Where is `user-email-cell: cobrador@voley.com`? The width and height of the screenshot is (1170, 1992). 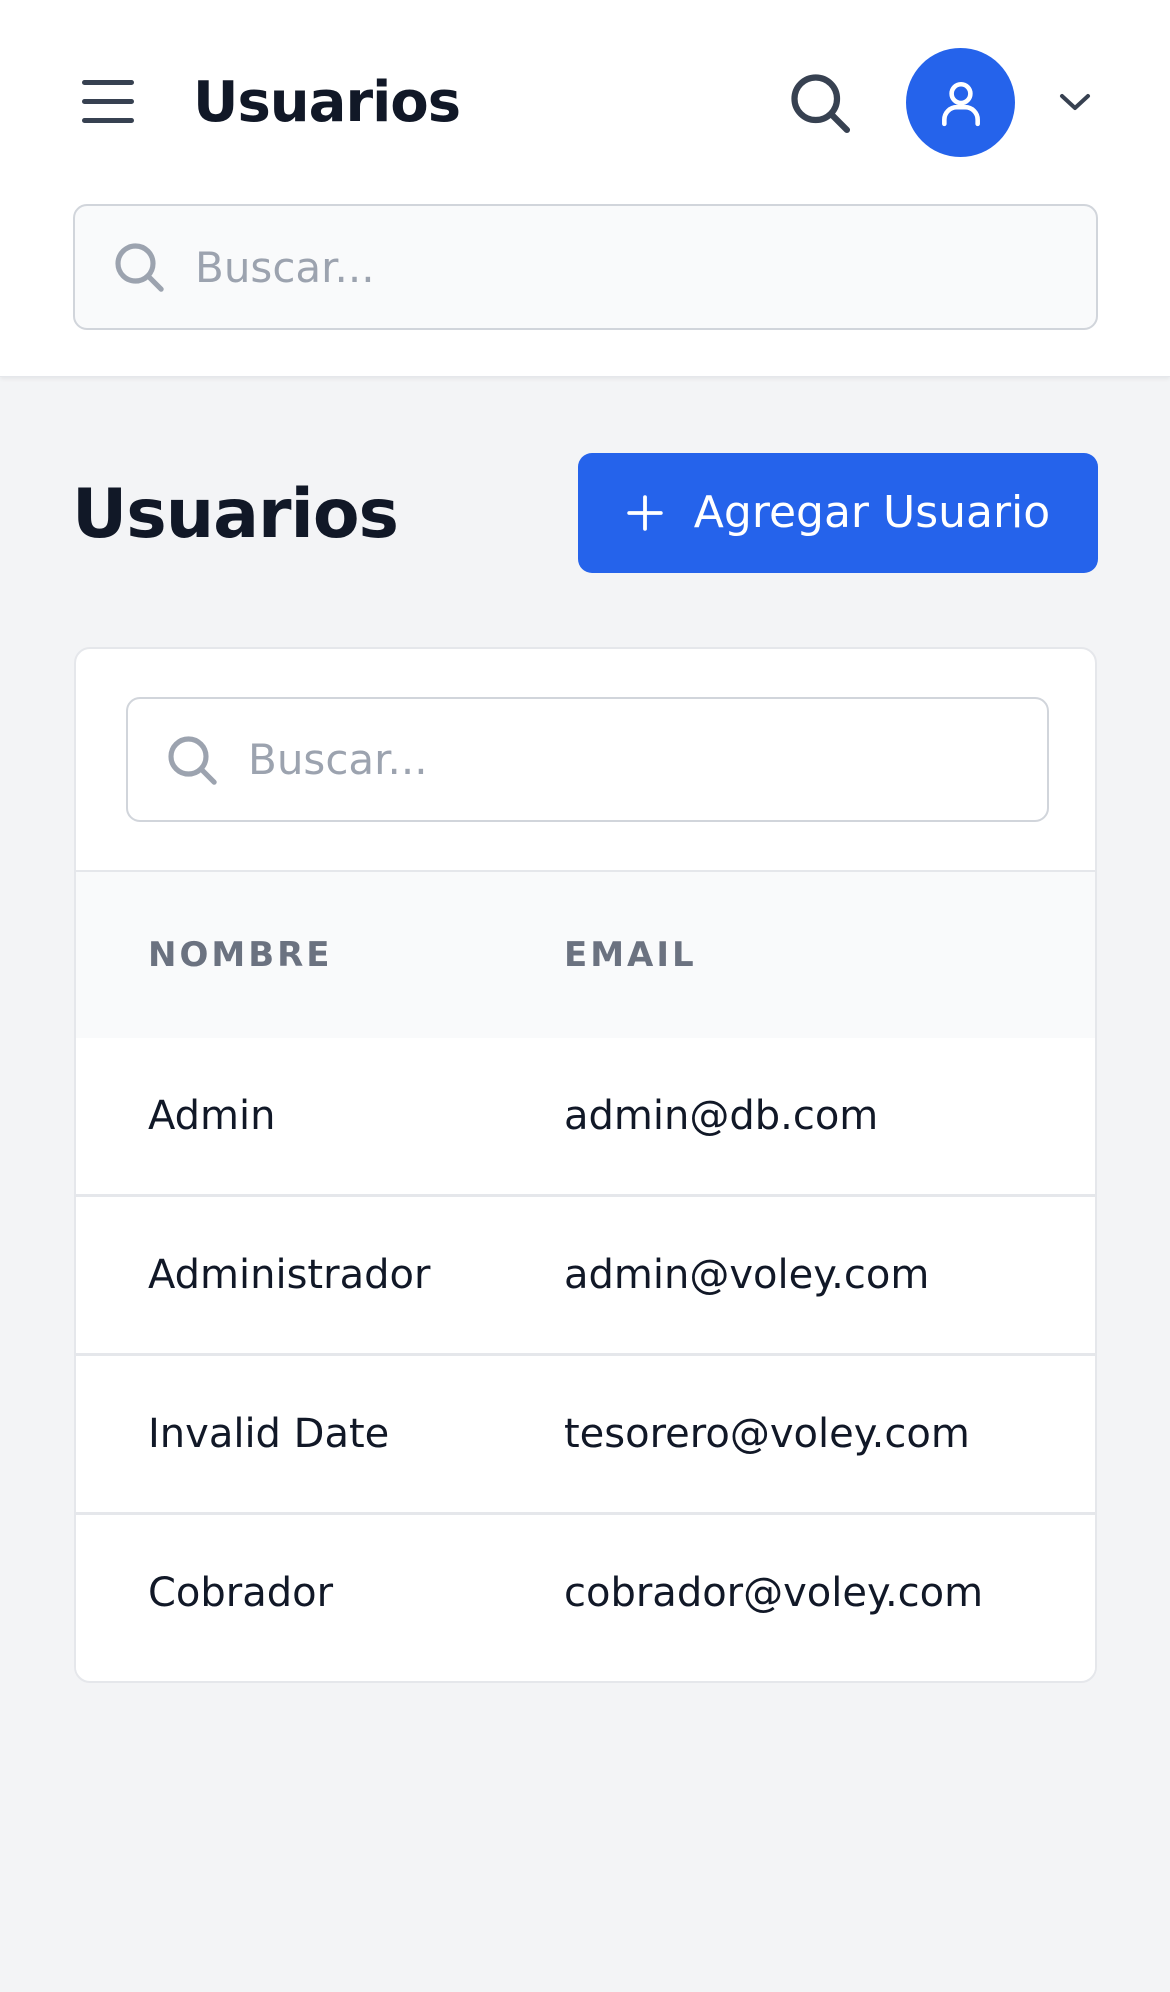 user-email-cell: cobrador@voley.com is located at coordinates (774, 1593).